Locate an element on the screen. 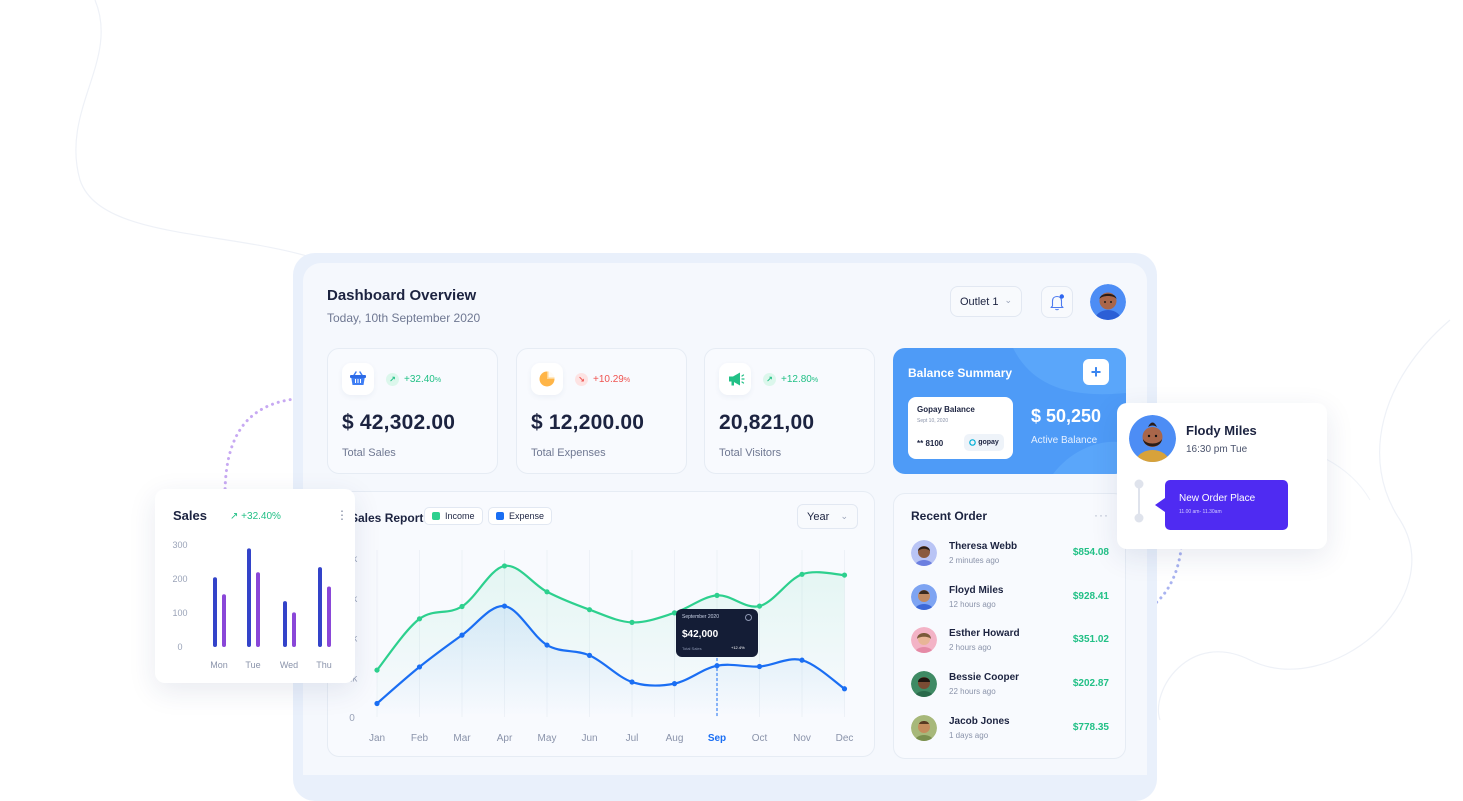 The height and width of the screenshot is (801, 1463). notification-title: New Order Place is located at coordinates (1217, 498).